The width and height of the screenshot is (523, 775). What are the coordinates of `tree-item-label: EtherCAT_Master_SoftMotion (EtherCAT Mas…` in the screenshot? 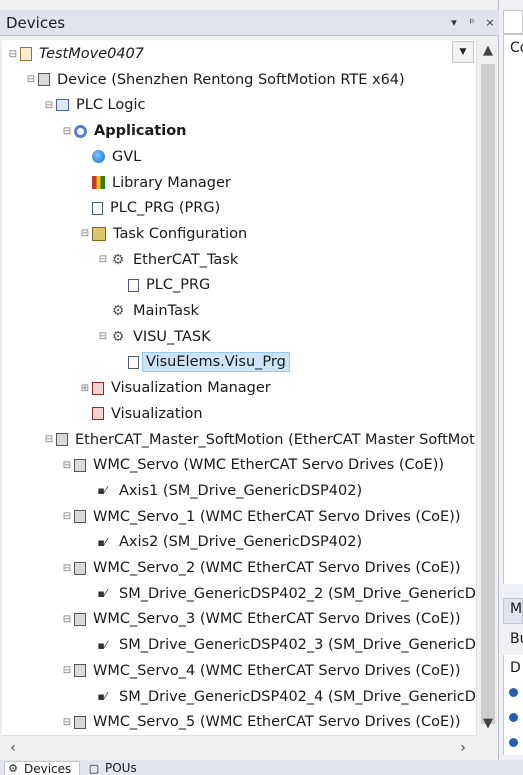 It's located at (275, 439).